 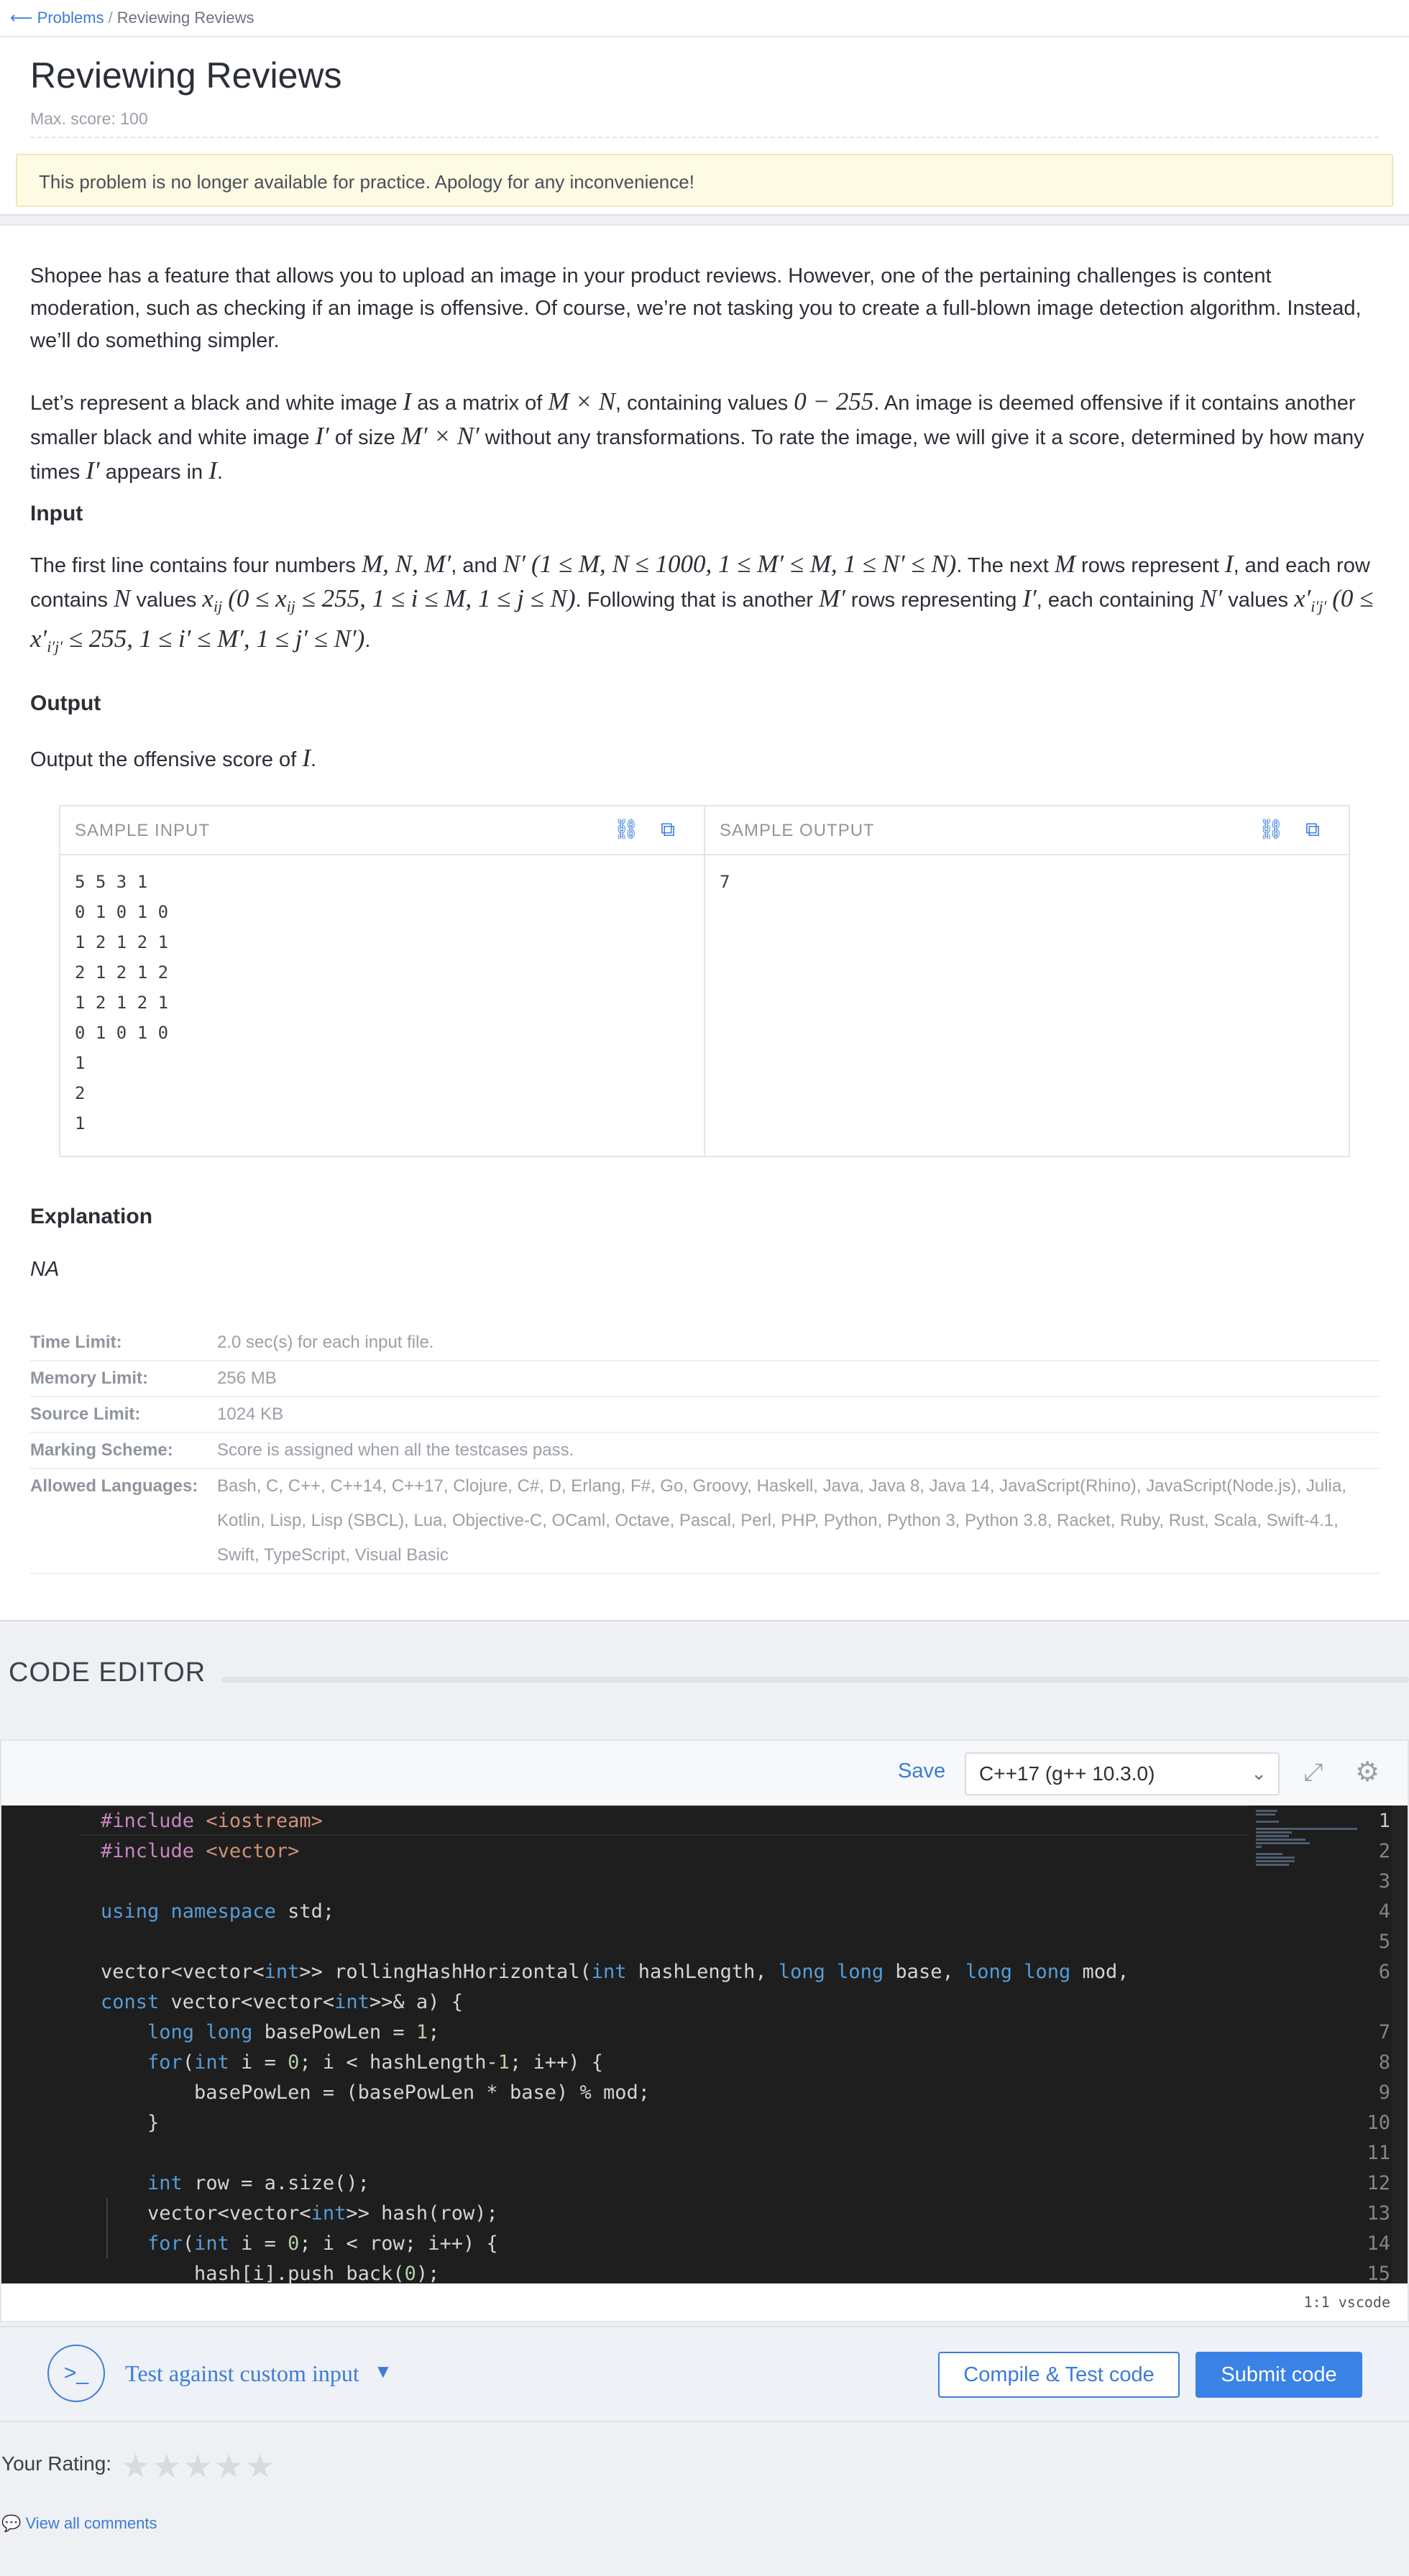 What do you see at coordinates (1346, 2302) in the screenshot?
I see `editor-status: 1:1 vscode` at bounding box center [1346, 2302].